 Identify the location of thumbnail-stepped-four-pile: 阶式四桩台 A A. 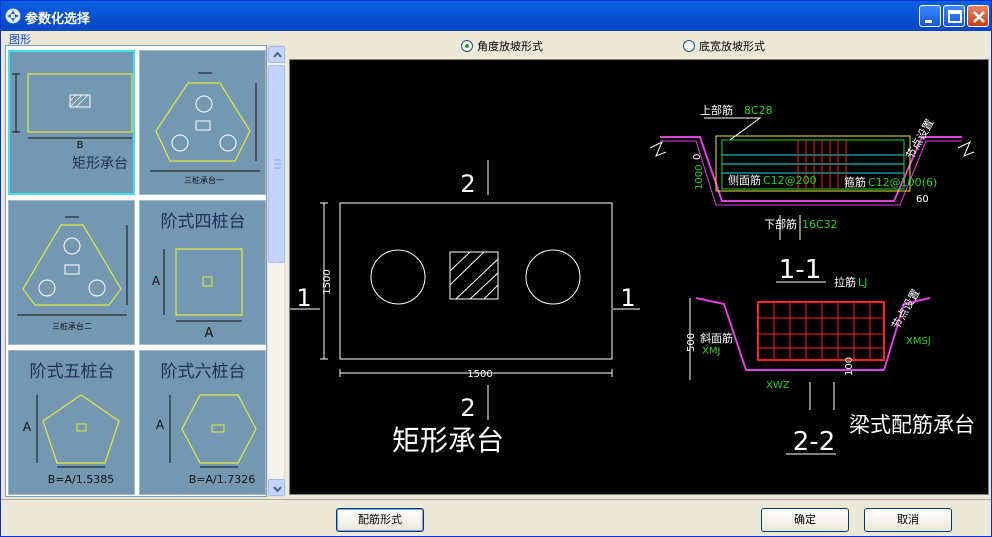
(202, 272).